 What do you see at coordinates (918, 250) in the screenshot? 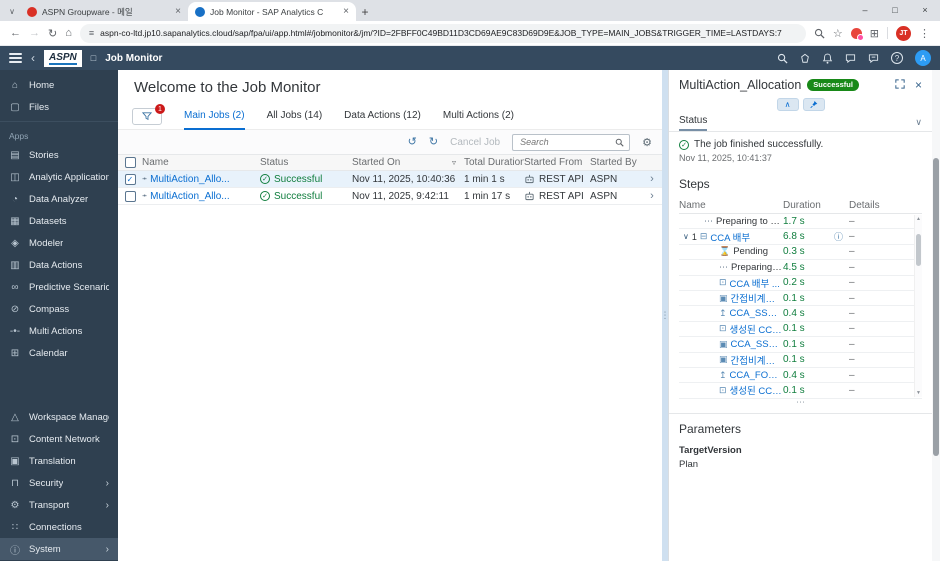
I see `scrollbar-thumb` at bounding box center [918, 250].